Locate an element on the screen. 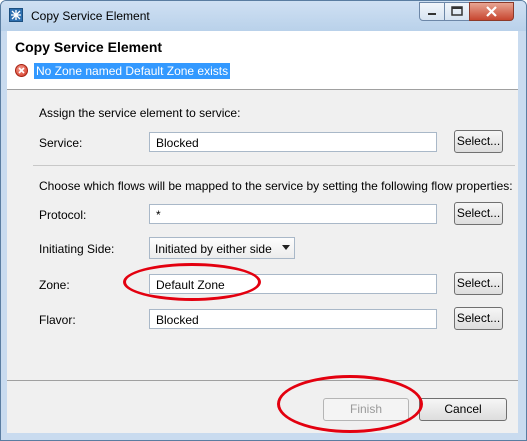  cancel-button: Cancel is located at coordinates (463, 409).